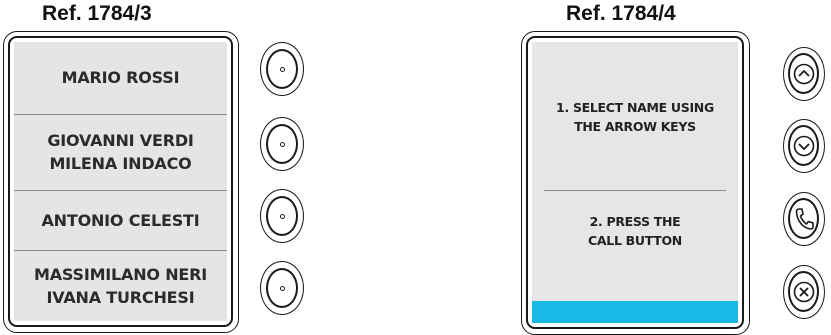  I want to click on name-label-4: MASSIMILANO NERI IVANA TURCHESI, so click(120, 286).